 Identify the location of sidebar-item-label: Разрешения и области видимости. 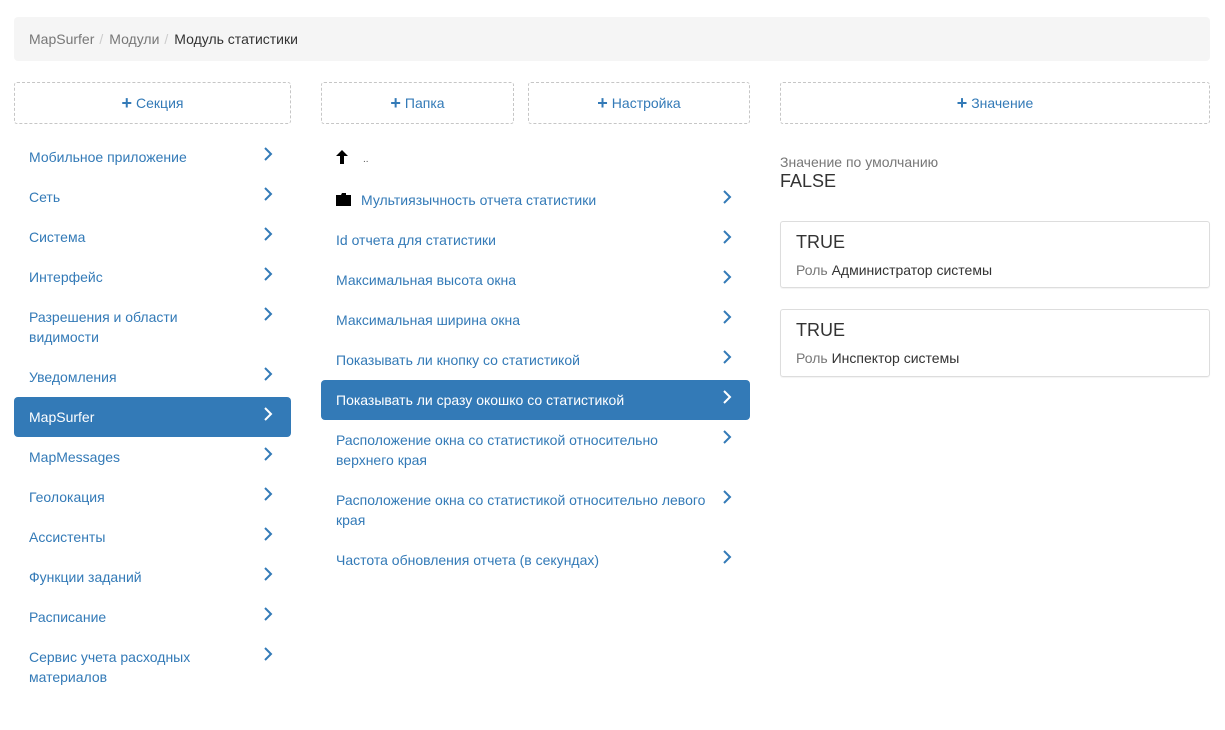
(103, 327).